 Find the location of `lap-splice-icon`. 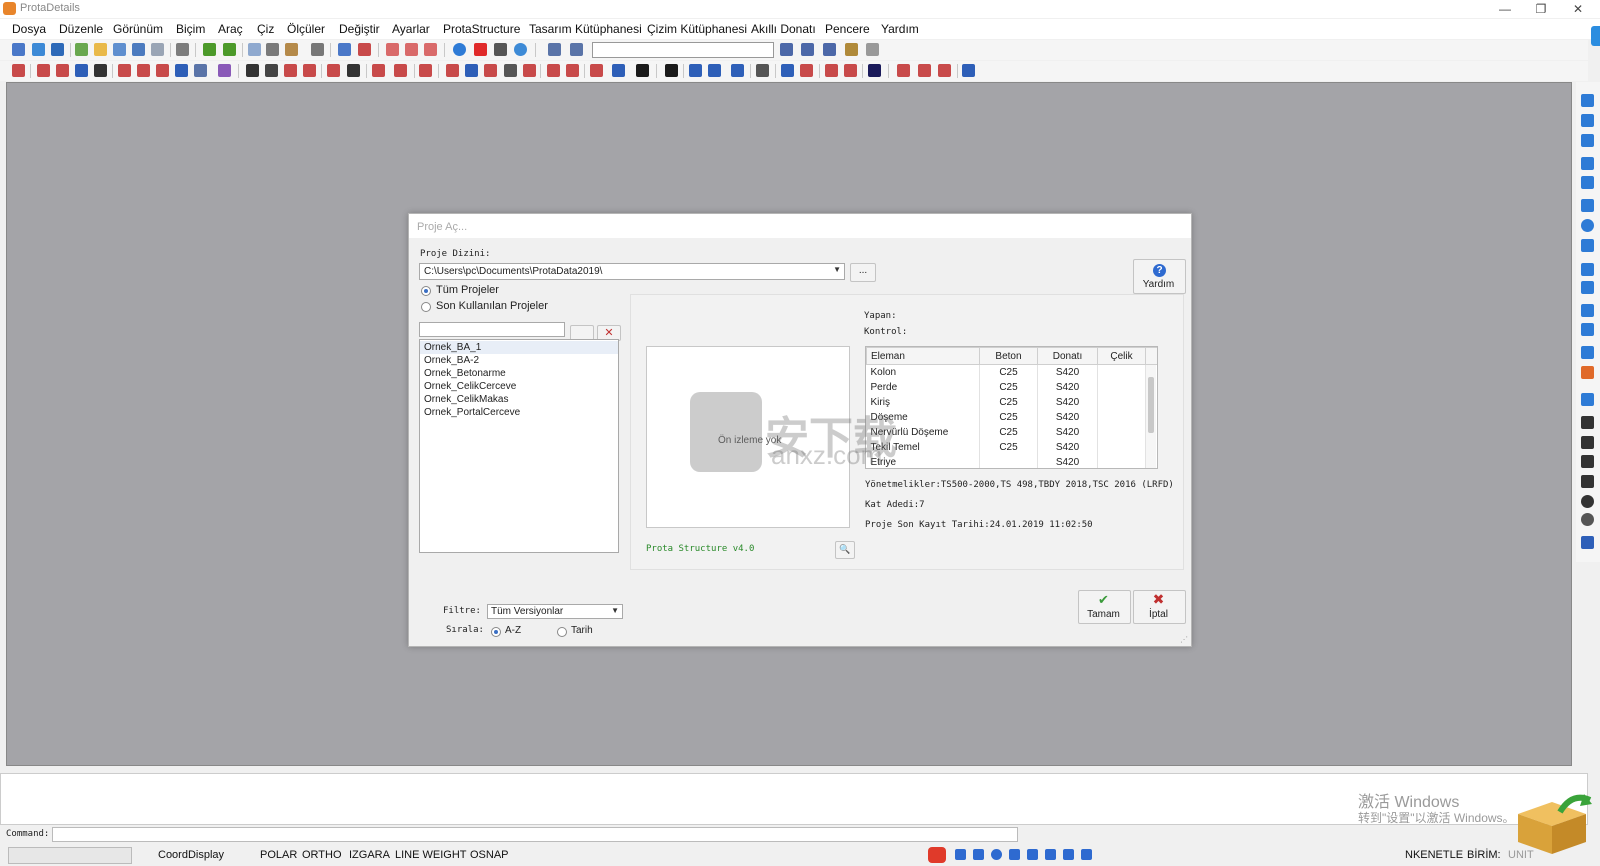

lap-splice-icon is located at coordinates (143, 70).